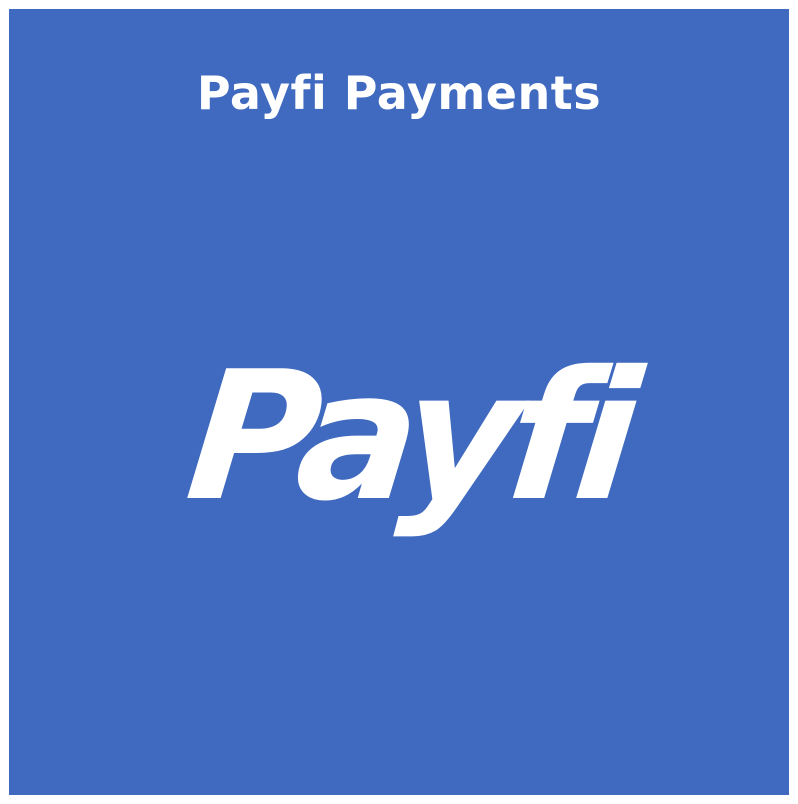  I want to click on logo-wordmark: Payfi, so click(409, 436).